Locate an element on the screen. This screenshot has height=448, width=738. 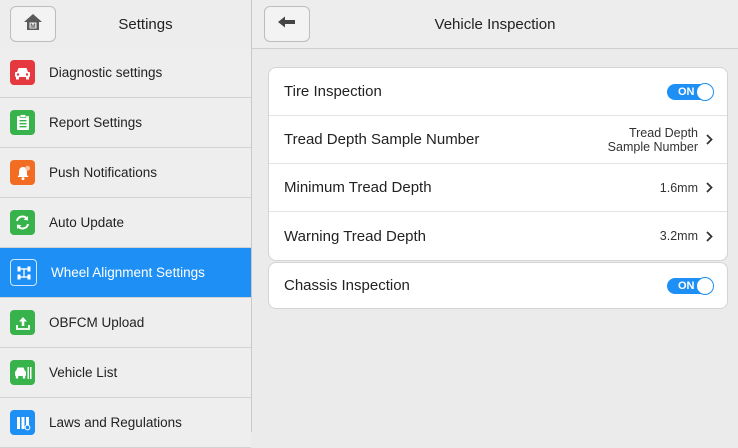
sidebar-item-label: Vehicle List is located at coordinates (83, 372).